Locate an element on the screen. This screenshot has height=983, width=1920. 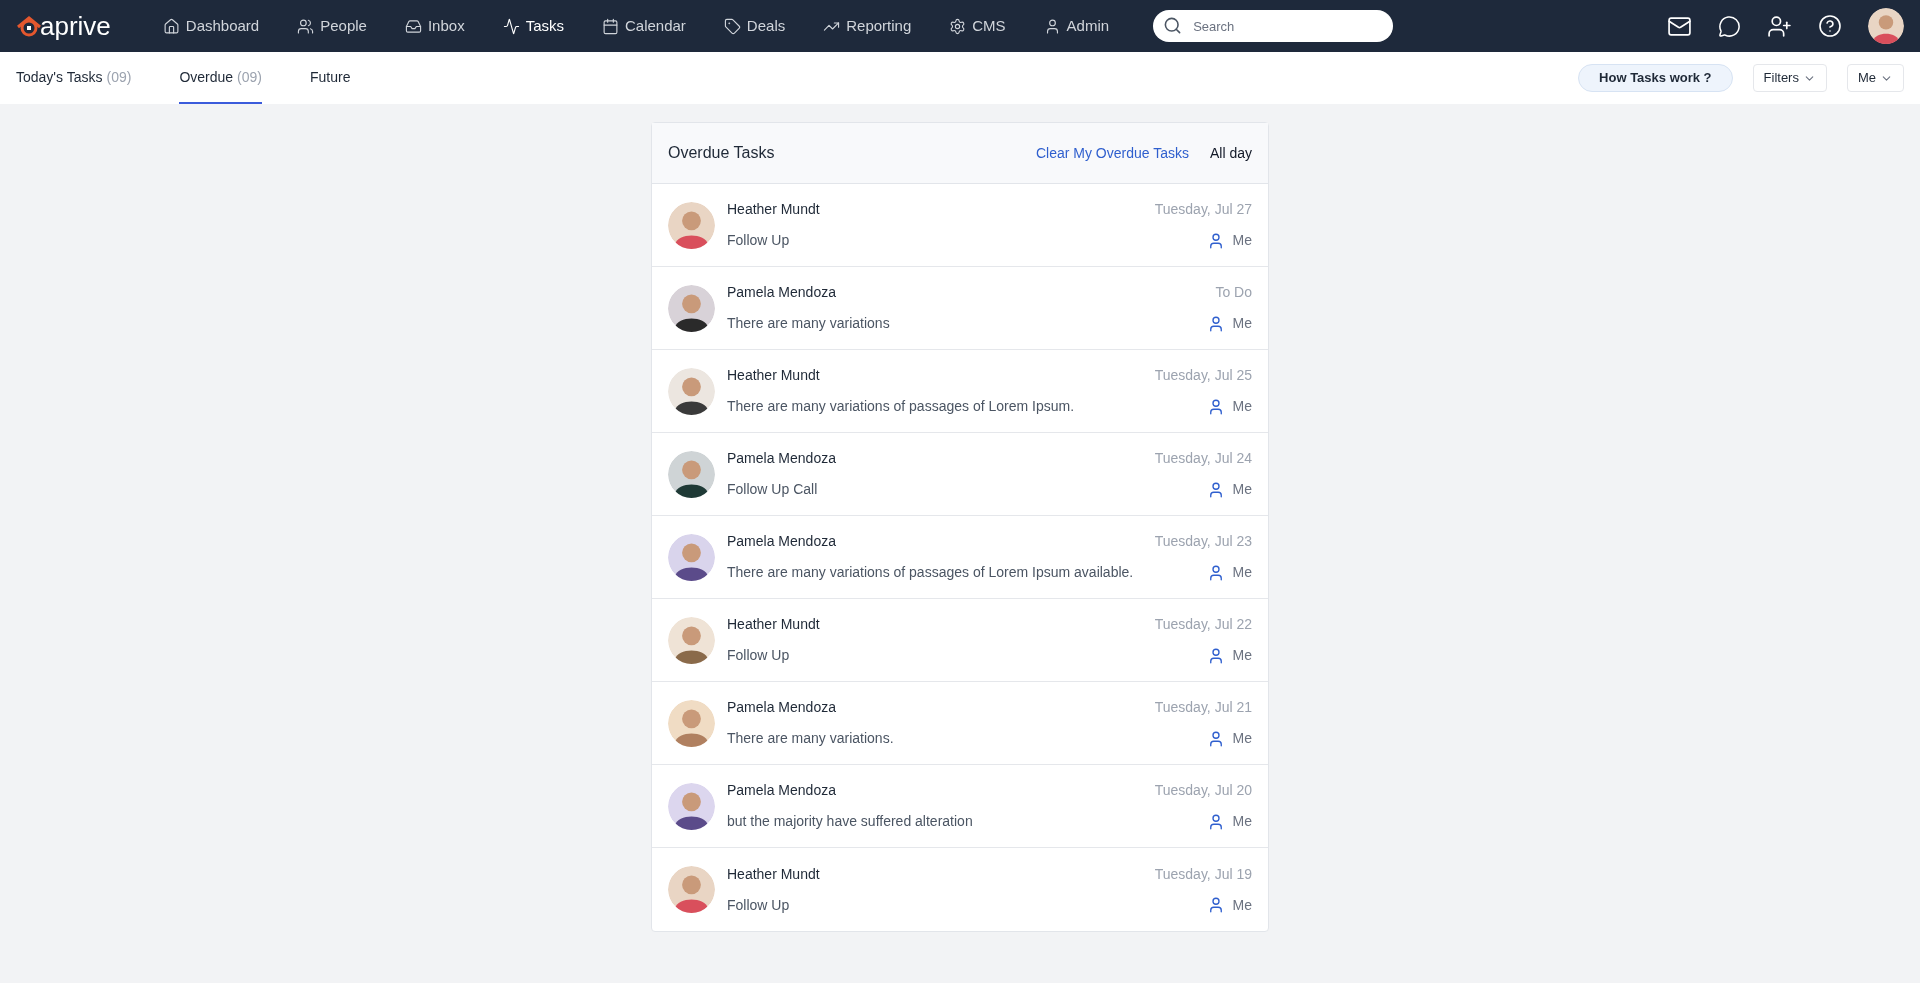
clear-overdue-link: Clear My Overdue Tasks is located at coordinates (1112, 153).